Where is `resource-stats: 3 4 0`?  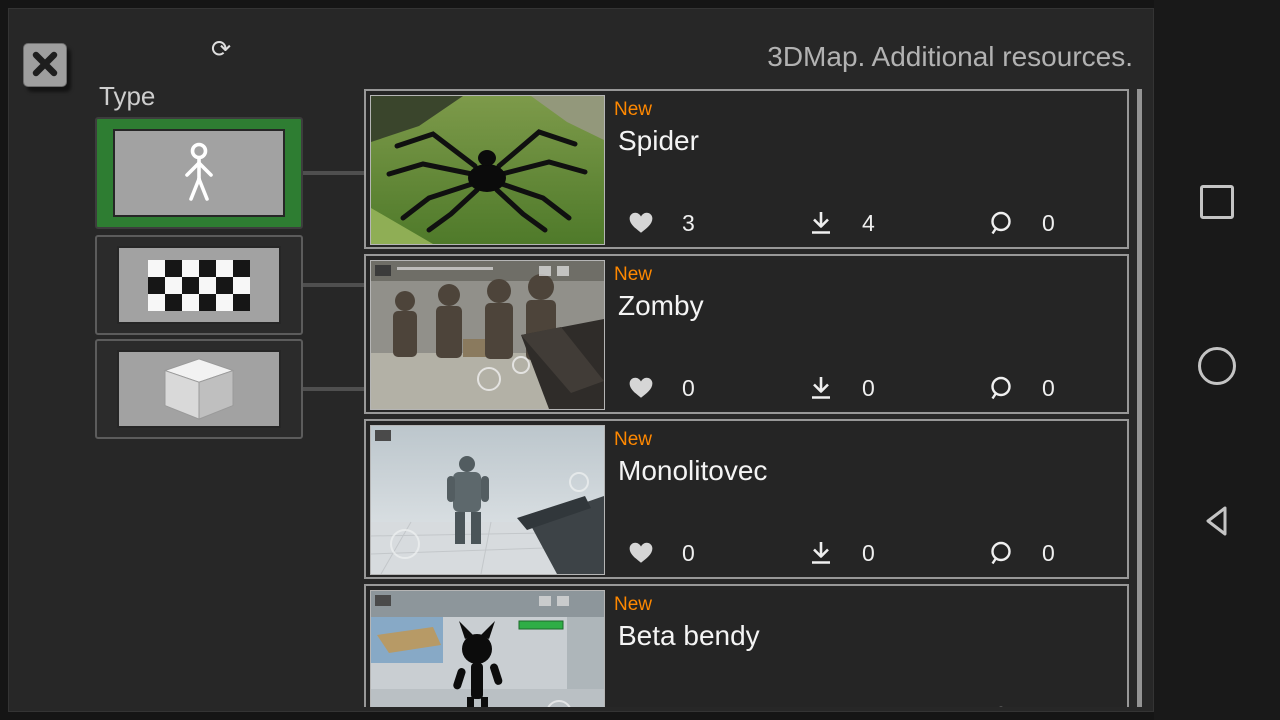
resource-stats: 3 4 0 is located at coordinates (879, 223).